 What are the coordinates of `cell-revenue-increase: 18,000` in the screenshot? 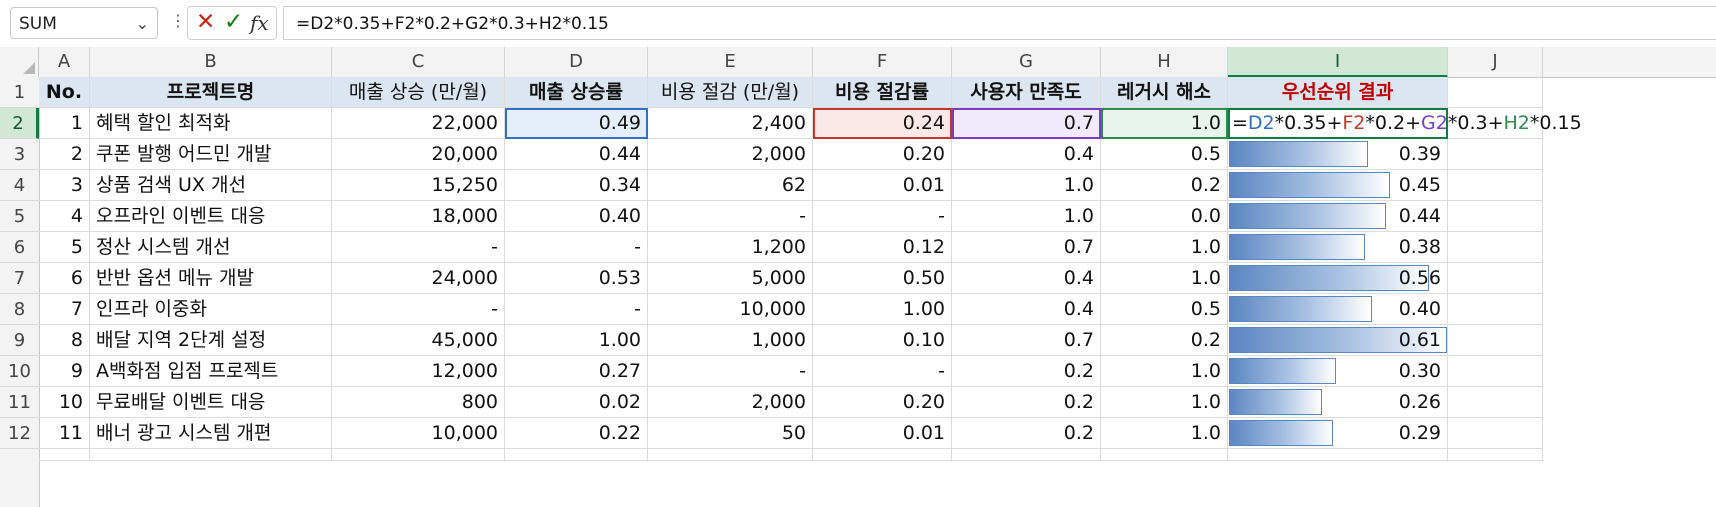 It's located at (418, 216).